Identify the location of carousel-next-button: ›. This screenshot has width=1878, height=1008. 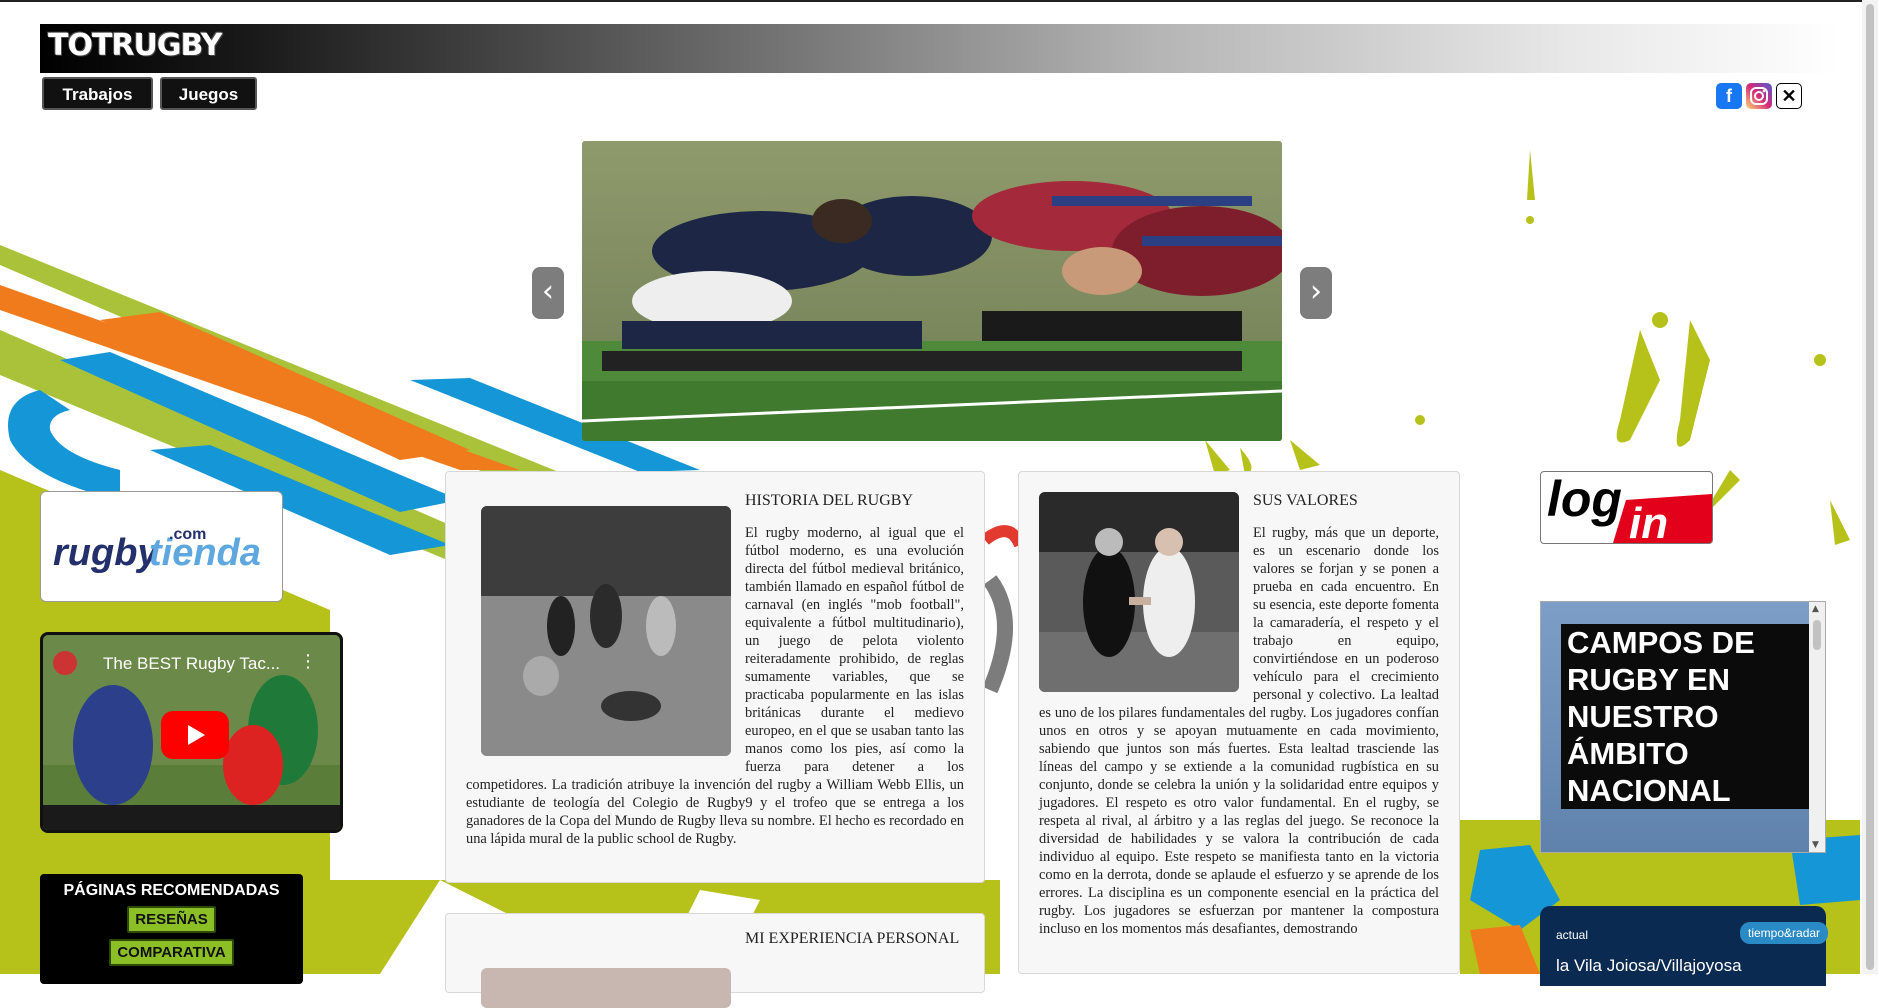
(1316, 293).